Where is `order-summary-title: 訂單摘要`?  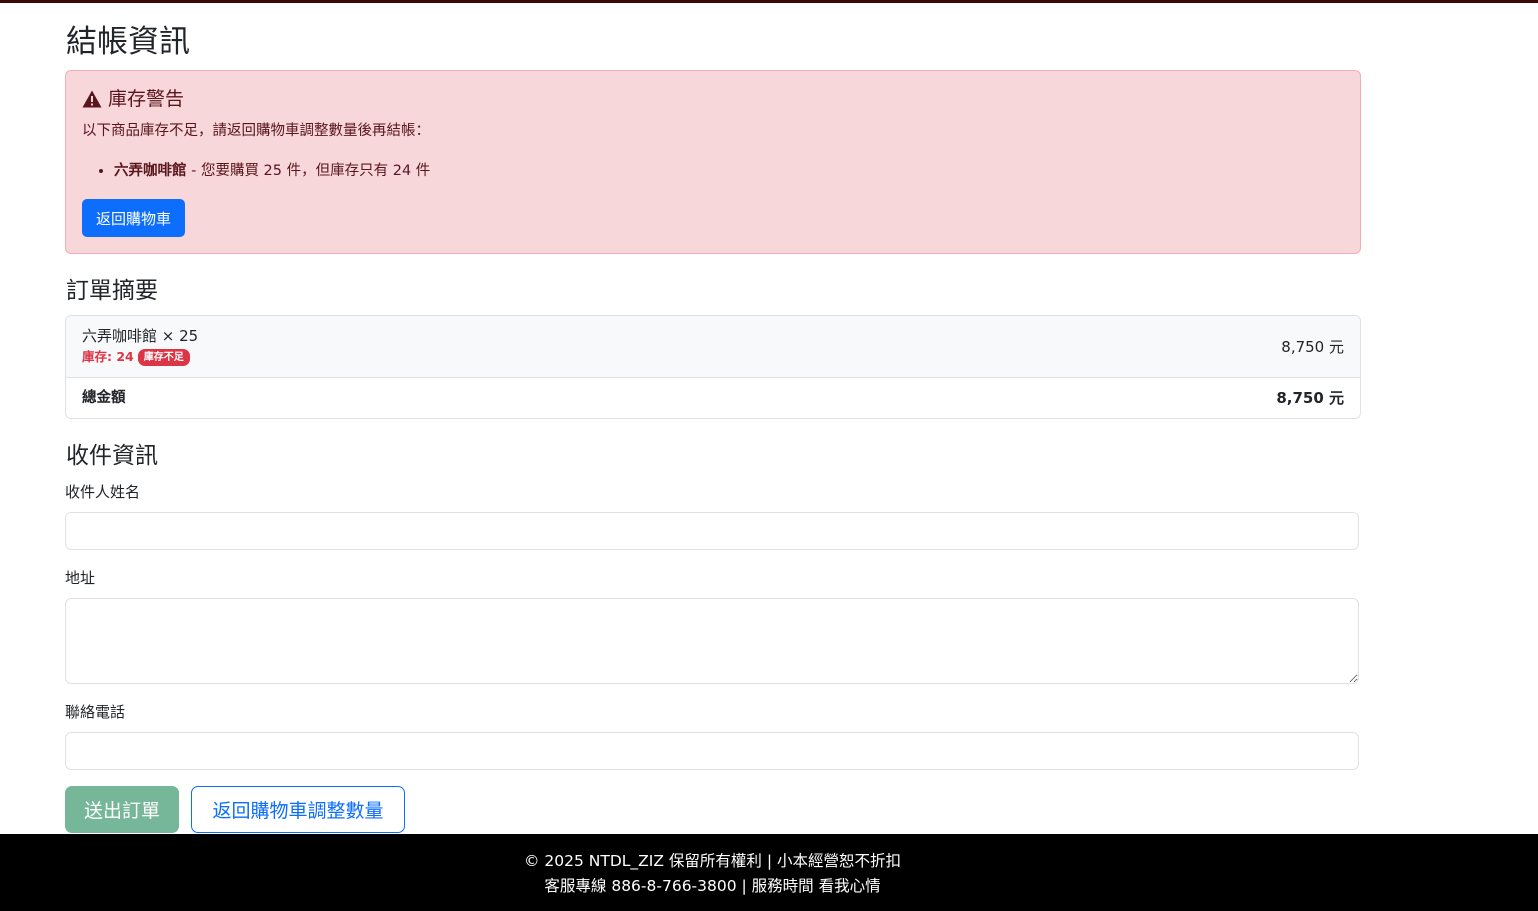 order-summary-title: 訂單摘要 is located at coordinates (112, 291).